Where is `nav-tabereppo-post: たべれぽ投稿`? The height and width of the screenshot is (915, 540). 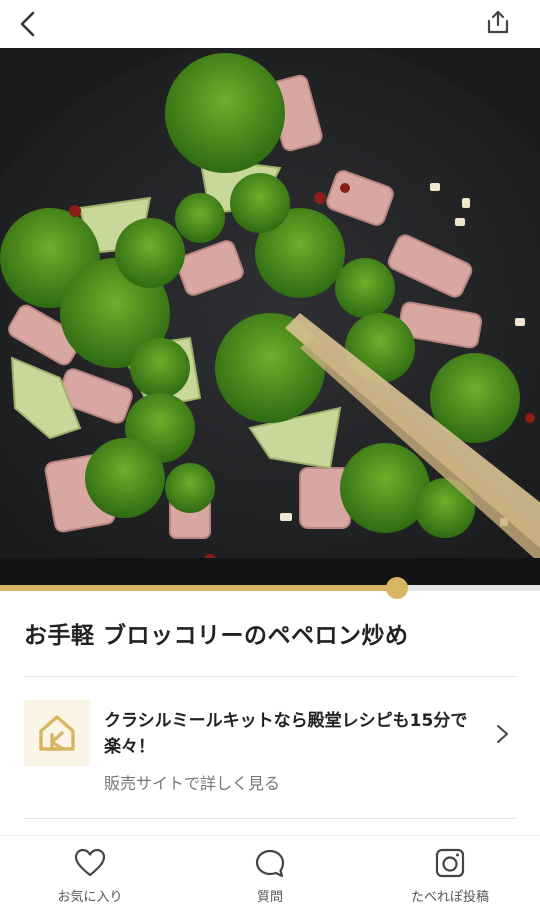 nav-tabereppo-post: たべれぽ投稿 is located at coordinates (450, 876).